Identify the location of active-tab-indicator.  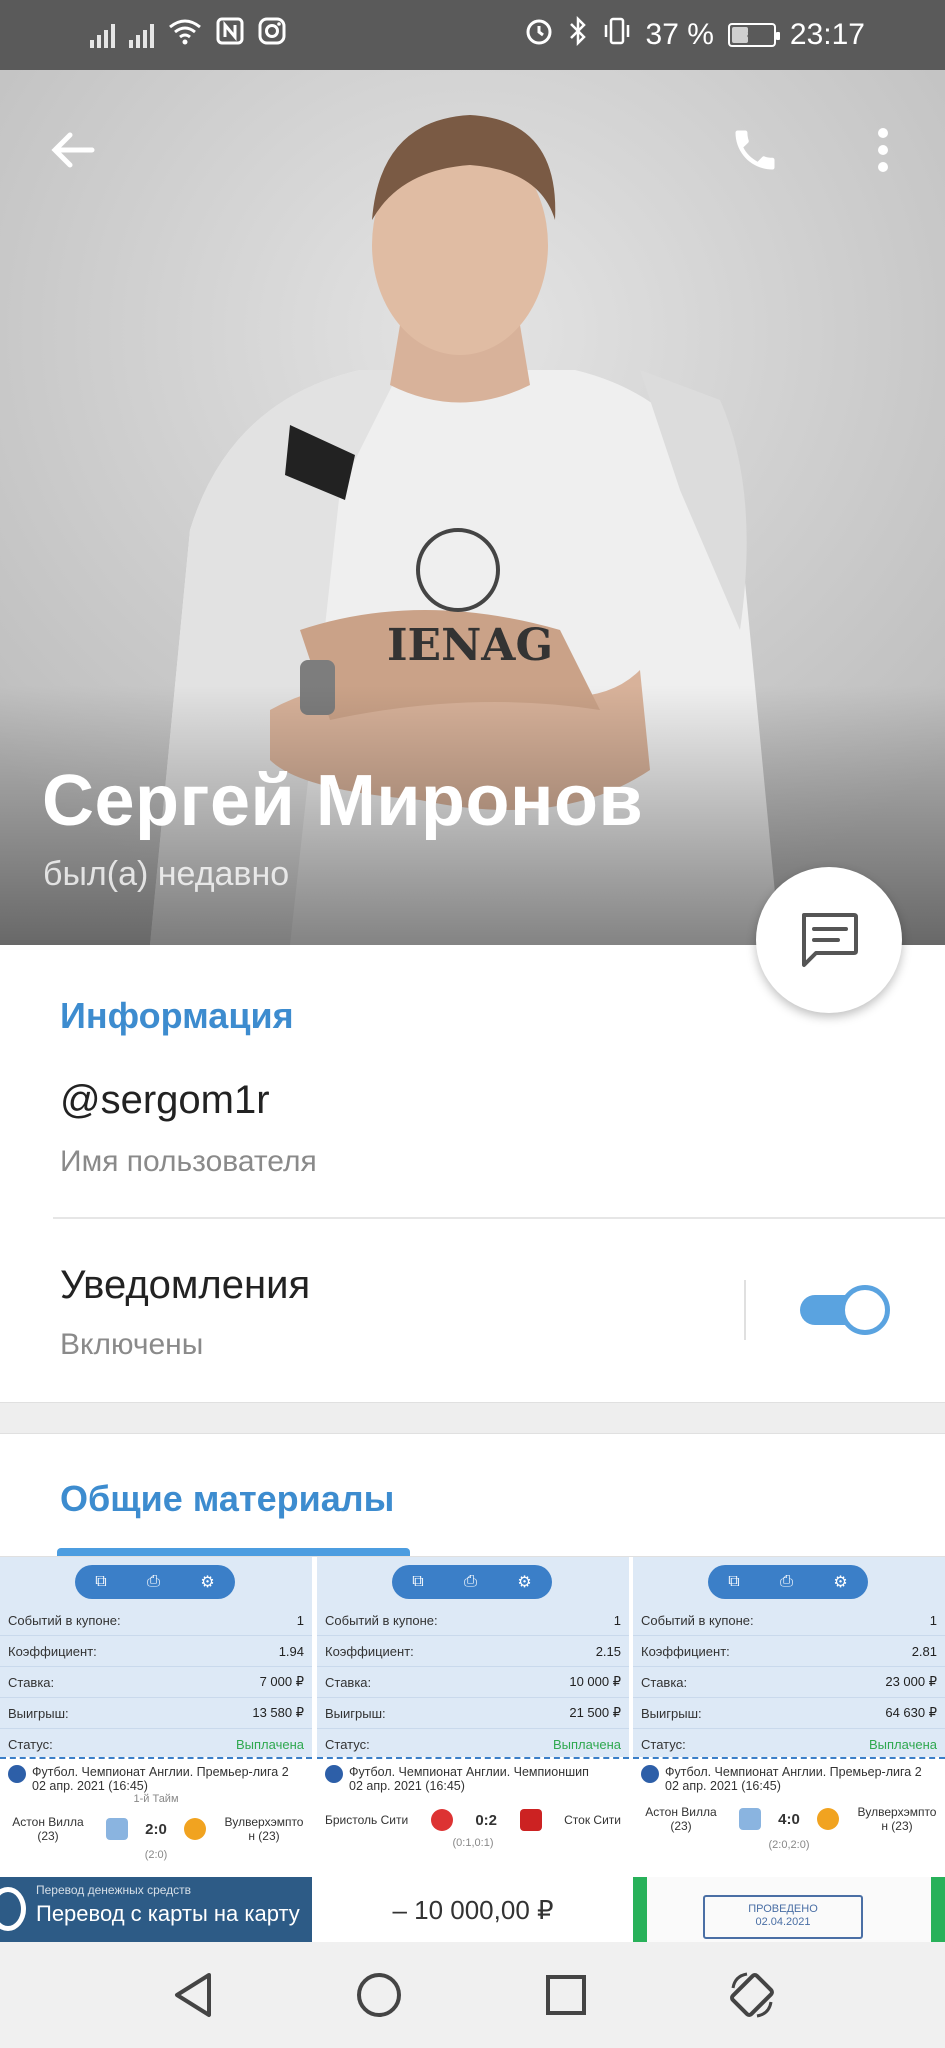
(233, 1552).